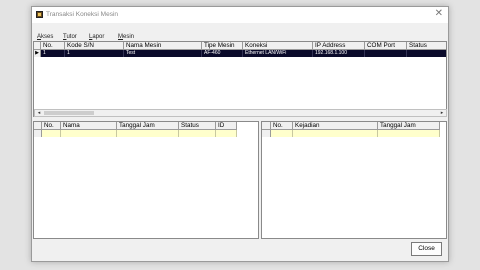 The width and height of the screenshot is (480, 270). Describe the element at coordinates (53, 53) in the screenshot. I see `cell-no: 1` at that location.